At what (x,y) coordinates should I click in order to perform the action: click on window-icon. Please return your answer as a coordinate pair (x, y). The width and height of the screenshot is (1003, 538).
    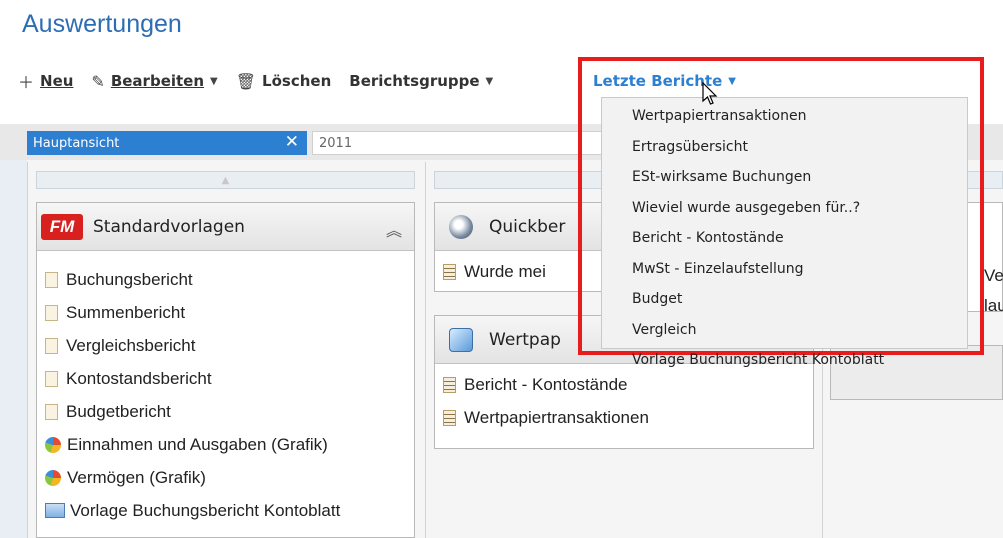
    Looking at the image, I should click on (55, 510).